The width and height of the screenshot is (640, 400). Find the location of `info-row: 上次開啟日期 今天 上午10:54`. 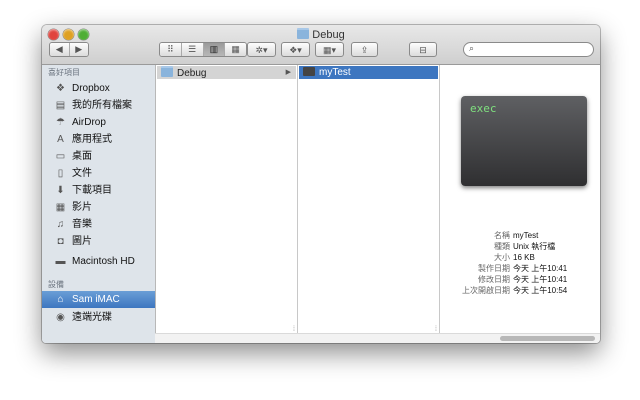

info-row: 上次開啟日期 今天 上午10:54 is located at coordinates (524, 290).